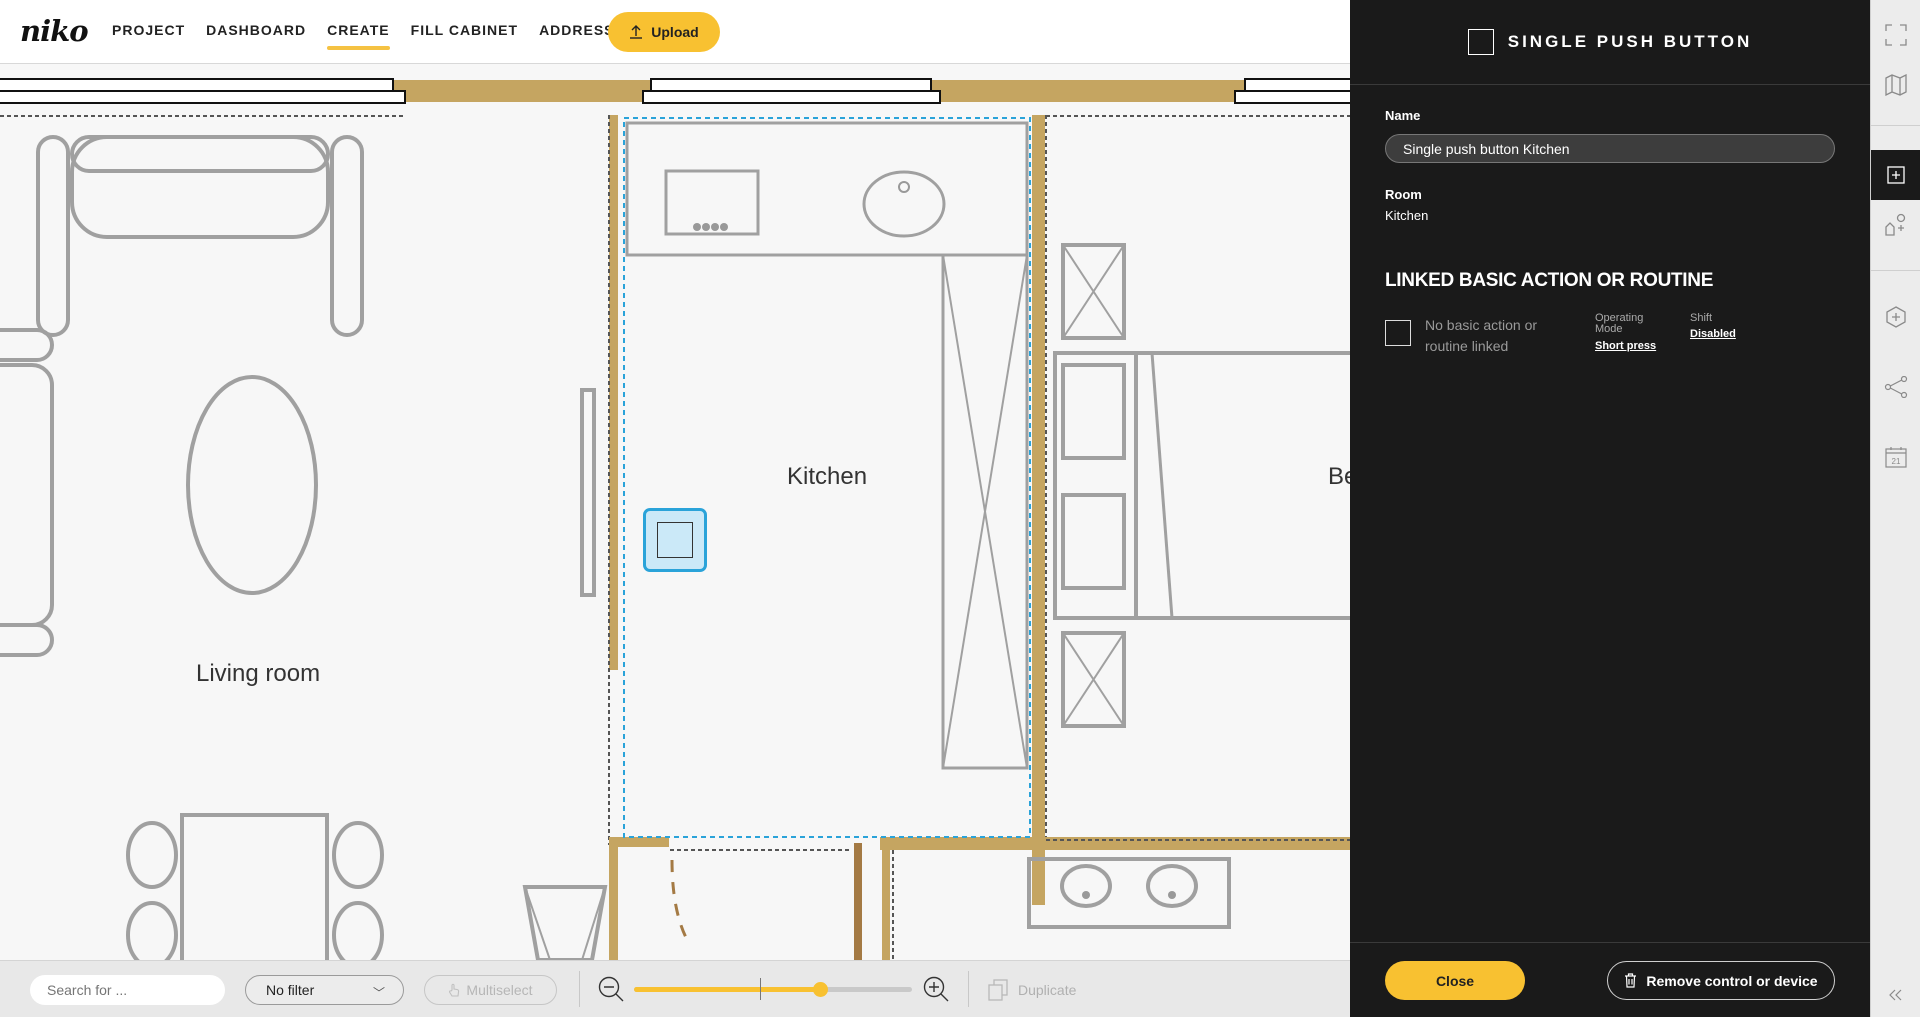 This screenshot has height=1017, width=1920. What do you see at coordinates (1481, 335) in the screenshot?
I see `no-link-text: No basic action or routine linked` at bounding box center [1481, 335].